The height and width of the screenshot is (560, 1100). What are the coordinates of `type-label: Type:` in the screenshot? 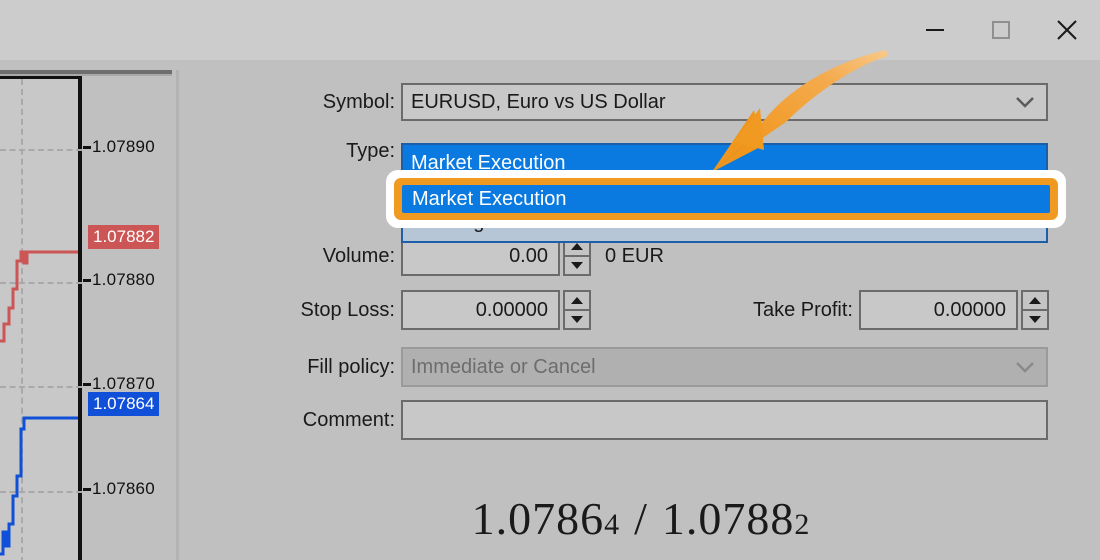 It's located at (370, 151).